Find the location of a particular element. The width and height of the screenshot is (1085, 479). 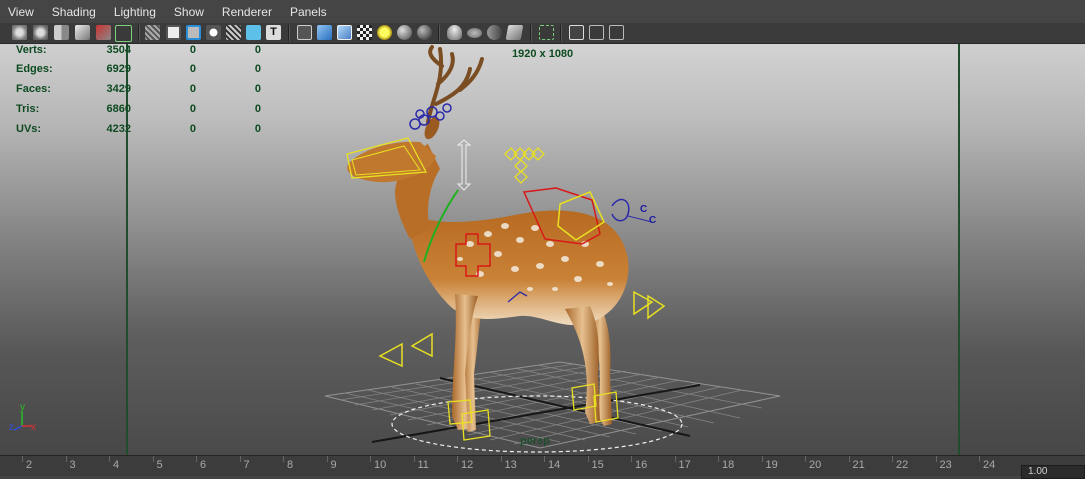

ground-grid is located at coordinates (552, 405).